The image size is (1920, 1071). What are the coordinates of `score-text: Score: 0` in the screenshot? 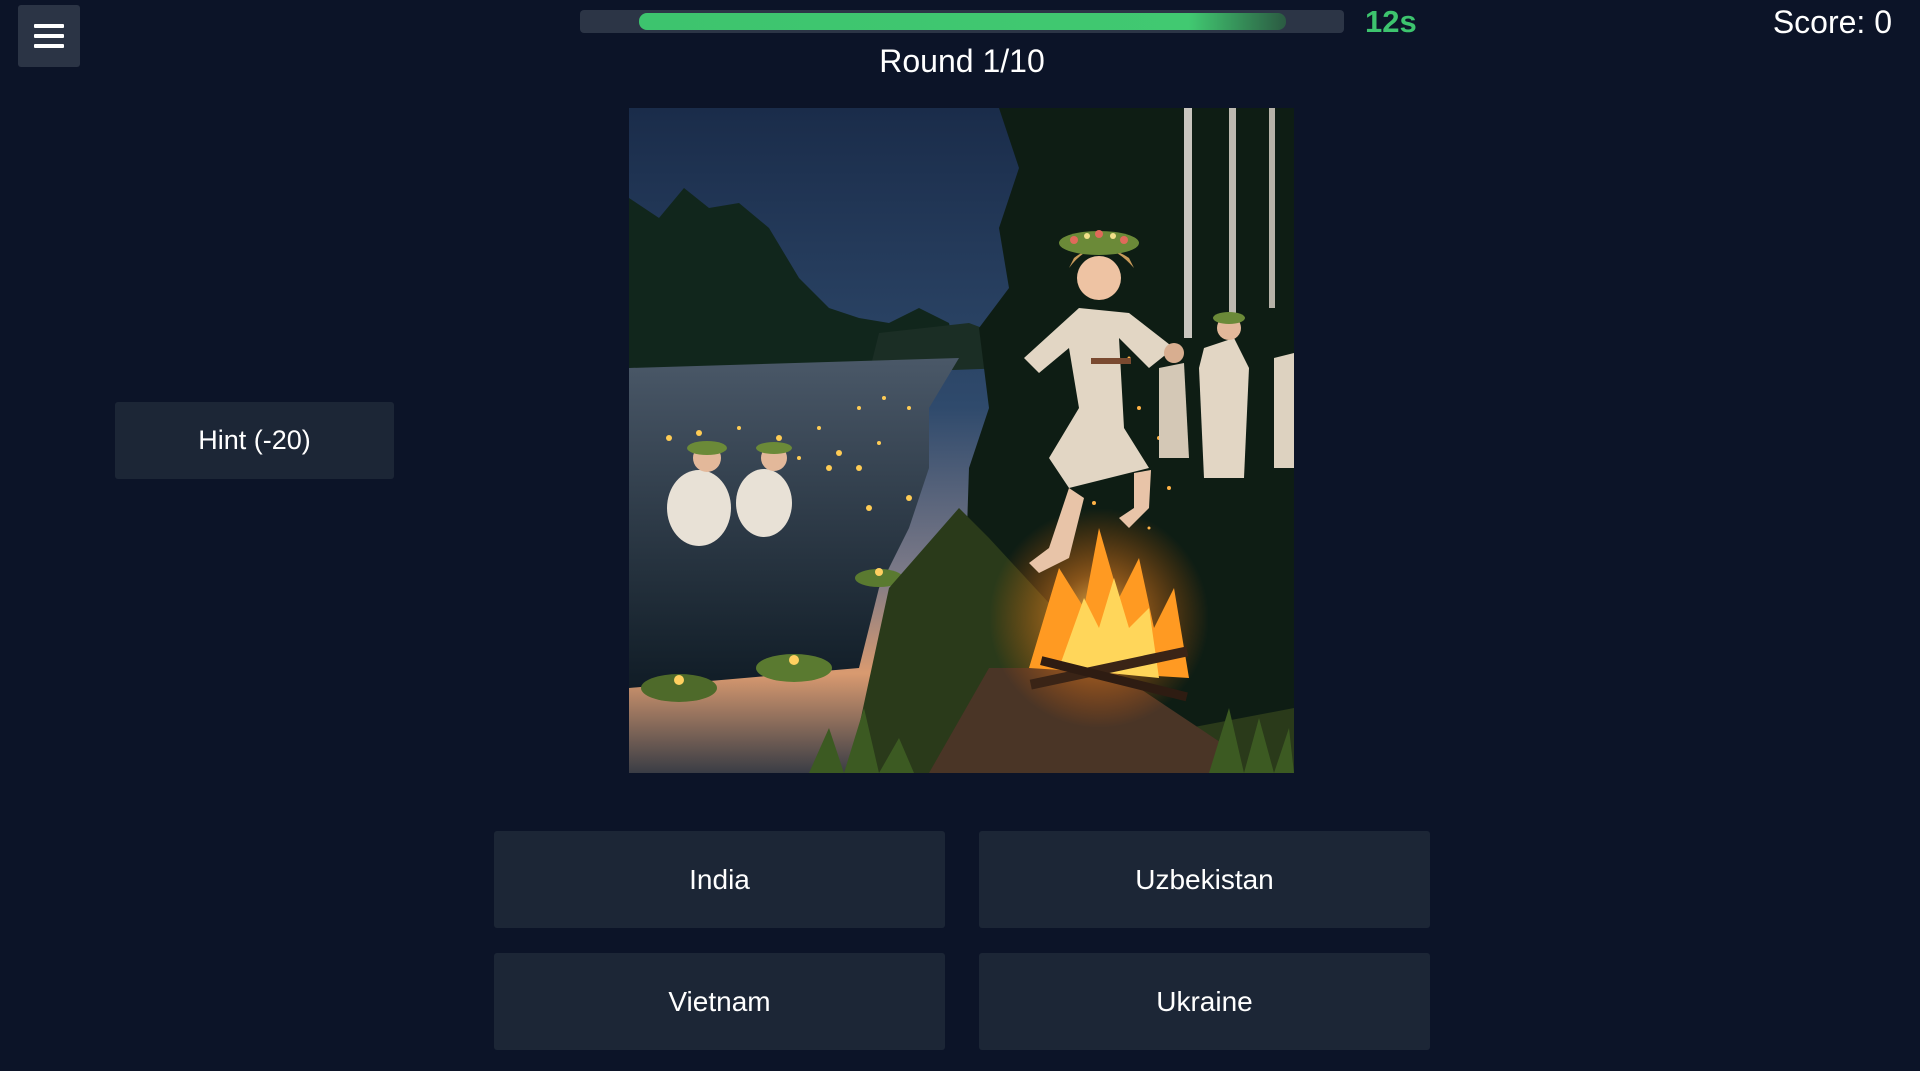 It's located at (1832, 22).